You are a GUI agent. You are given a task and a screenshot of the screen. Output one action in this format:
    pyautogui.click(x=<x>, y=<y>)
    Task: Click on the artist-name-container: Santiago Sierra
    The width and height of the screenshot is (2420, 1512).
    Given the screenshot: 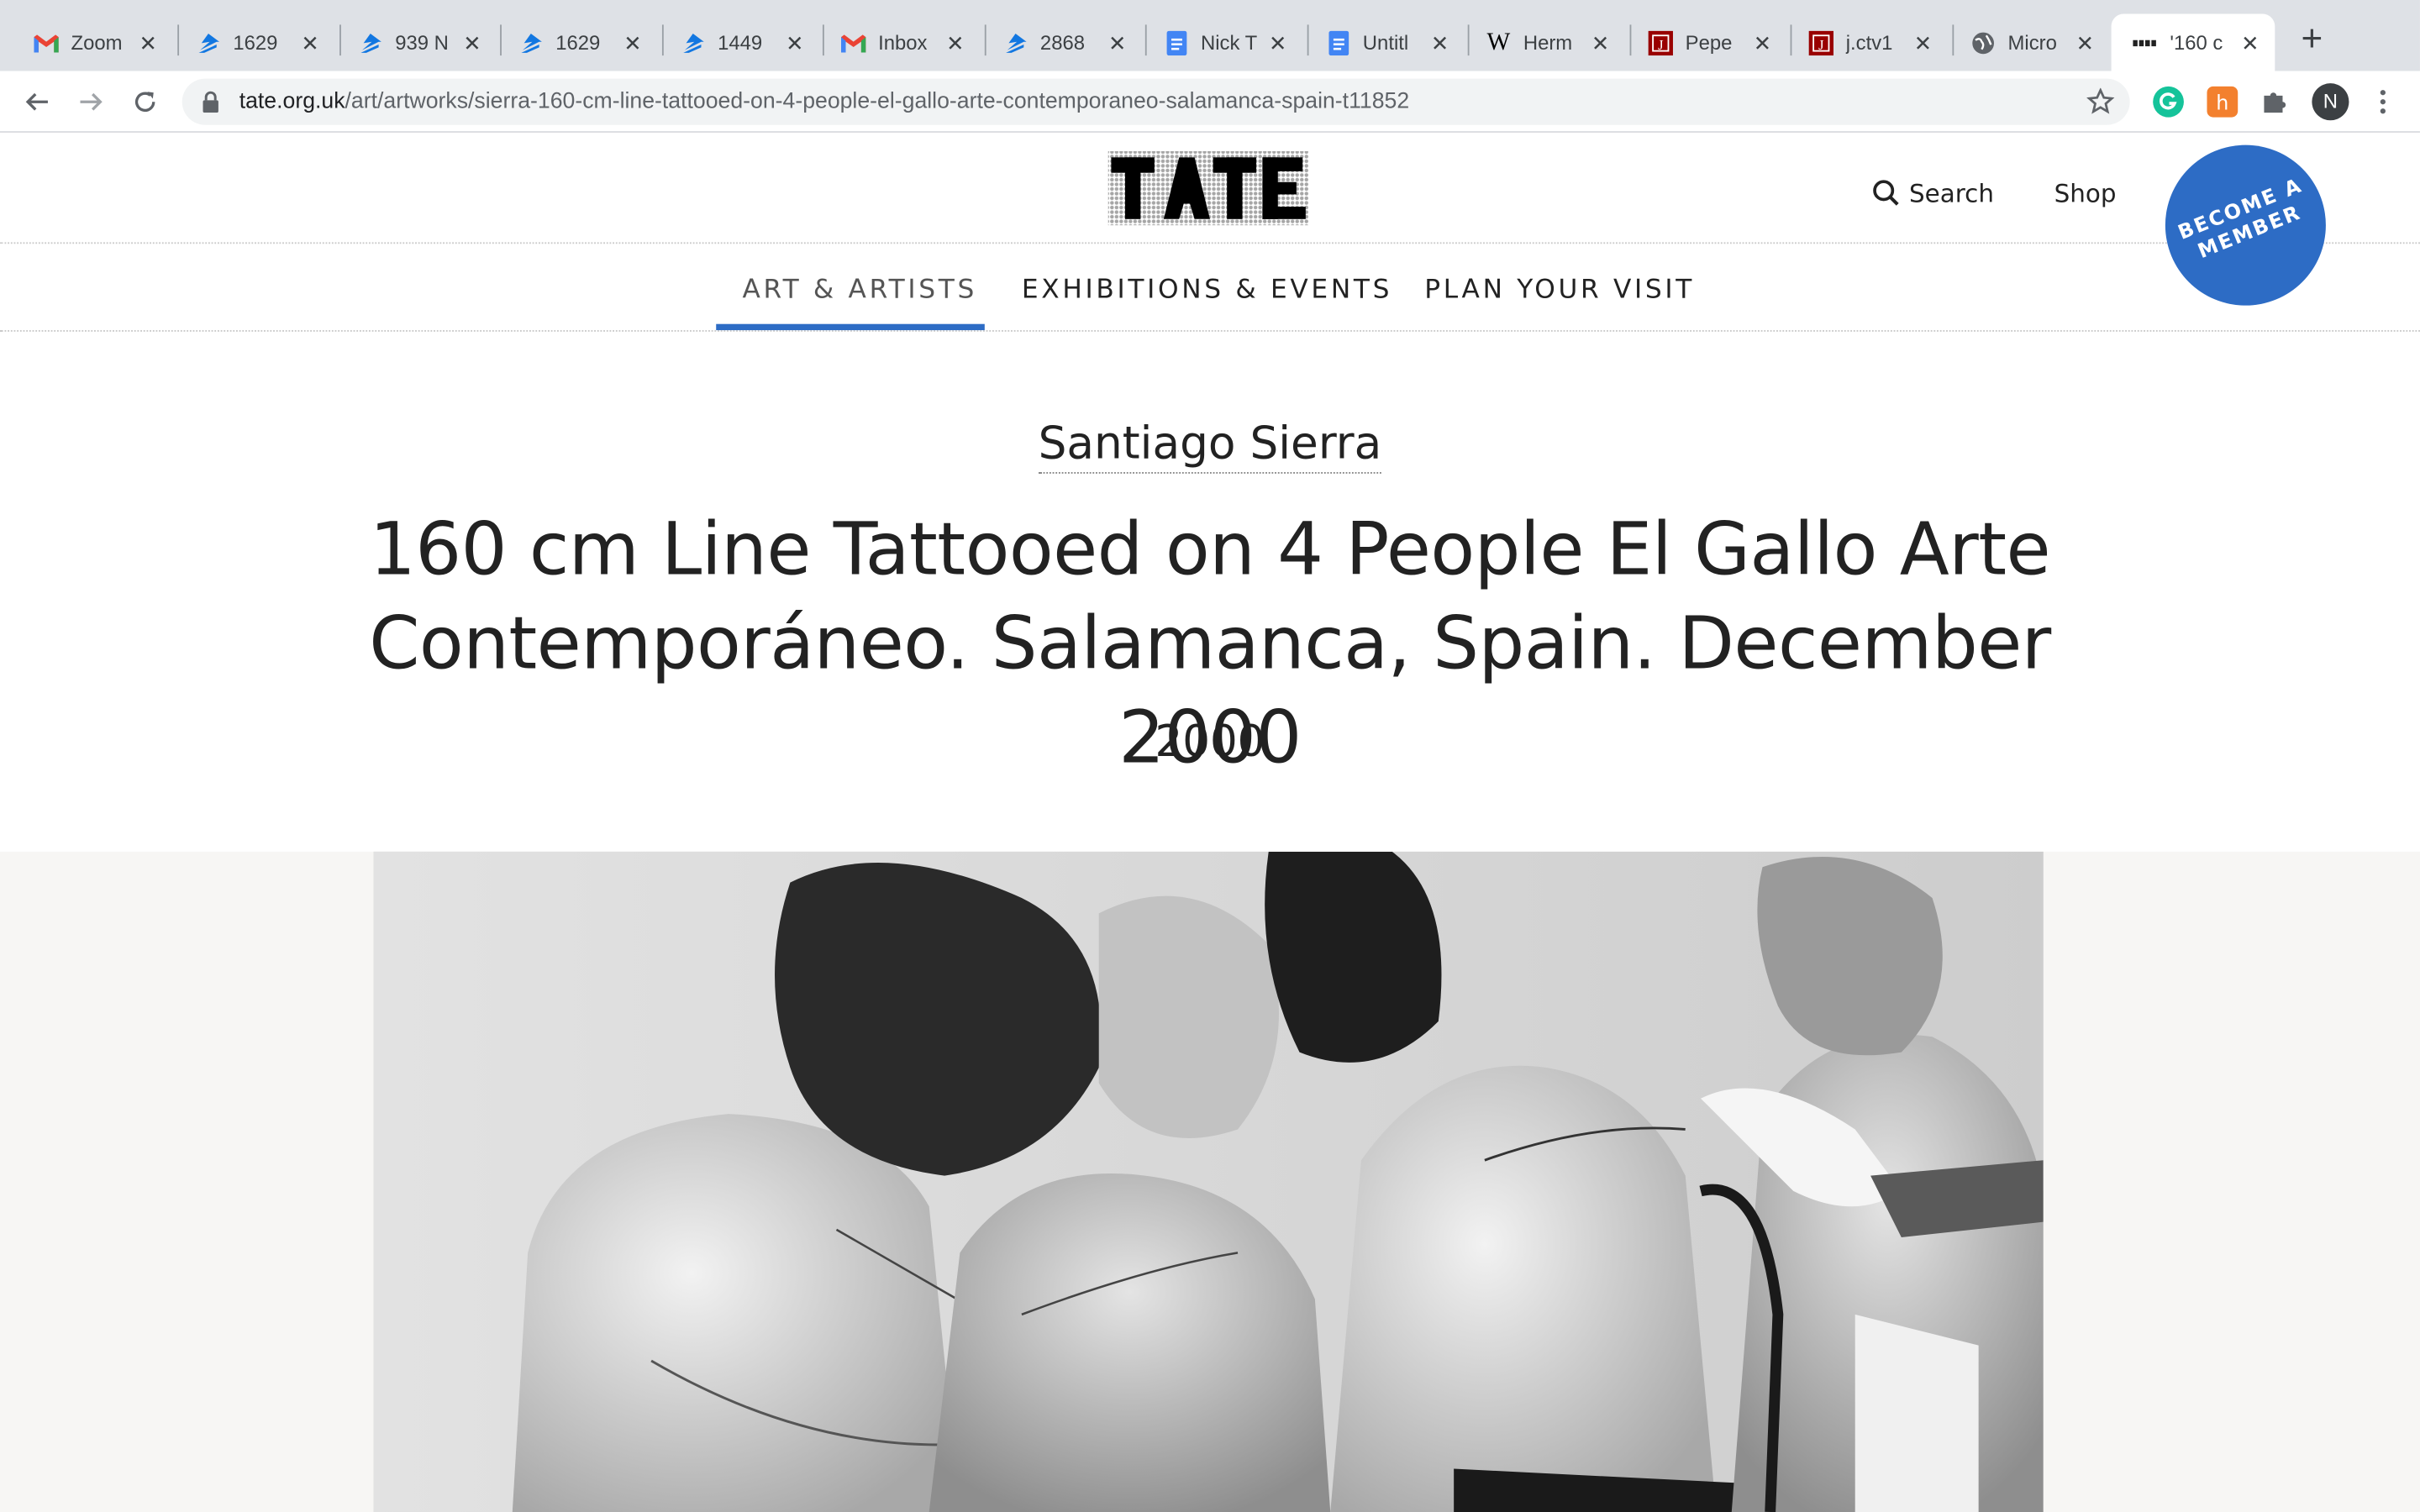 What is the action you would take?
    pyautogui.click(x=1210, y=445)
    